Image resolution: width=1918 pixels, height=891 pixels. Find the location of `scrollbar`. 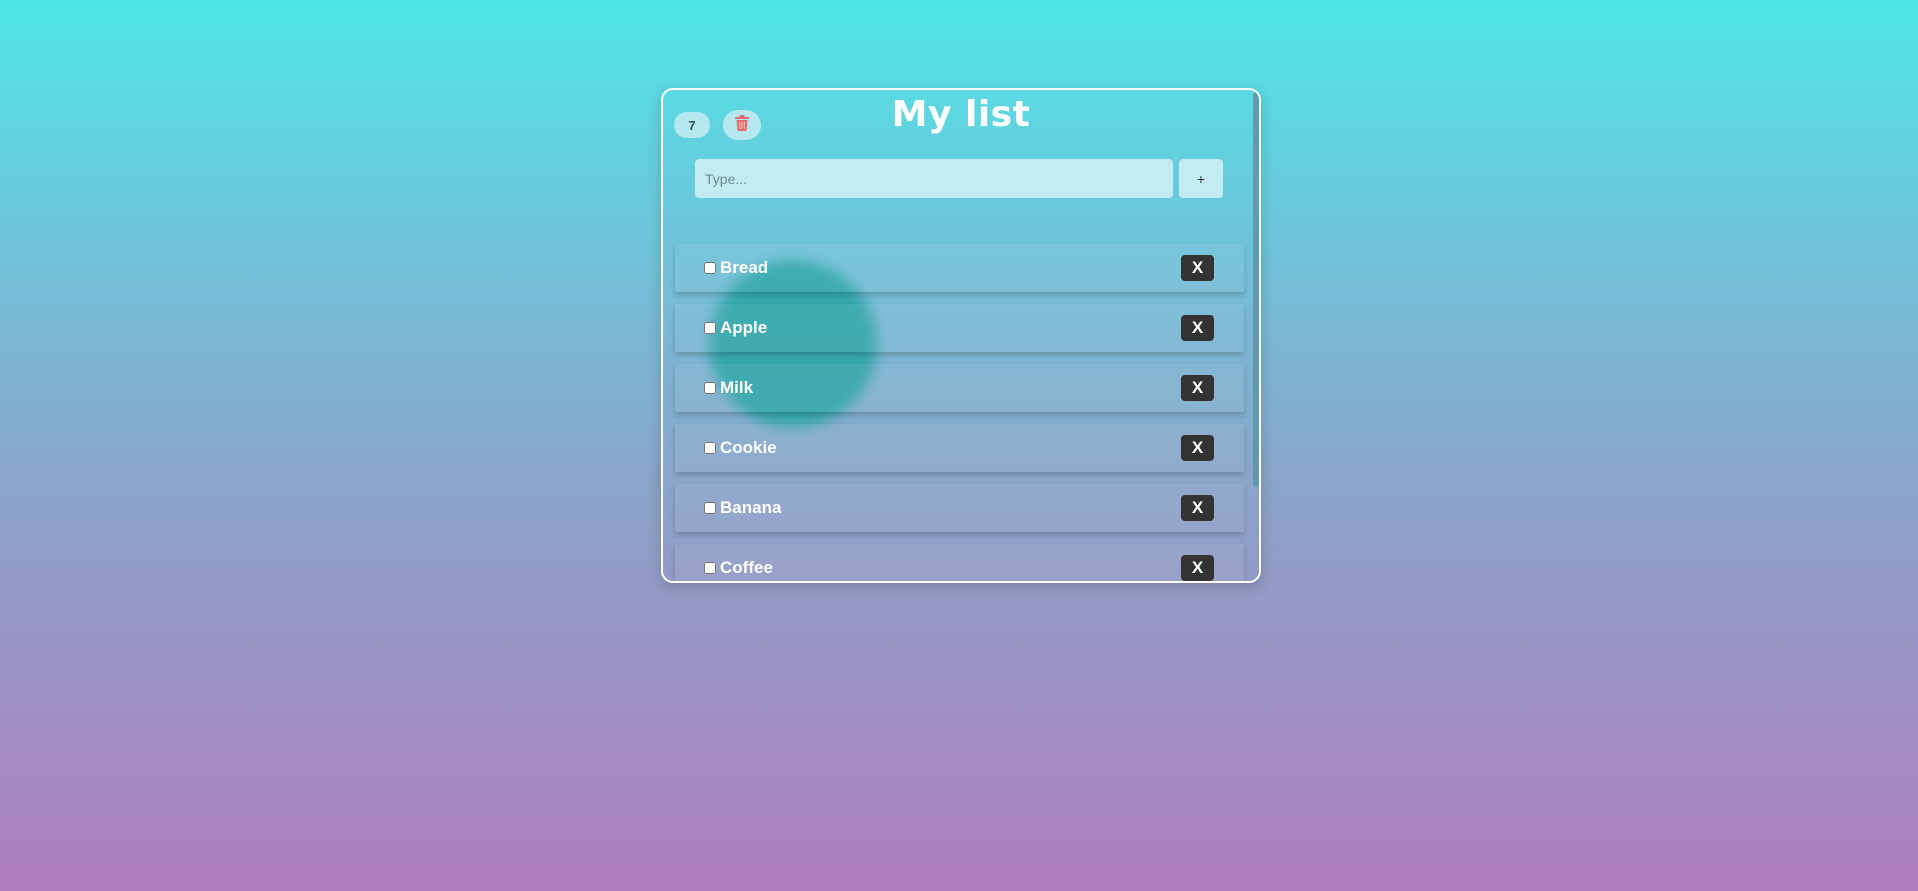

scrollbar is located at coordinates (1256, 289).